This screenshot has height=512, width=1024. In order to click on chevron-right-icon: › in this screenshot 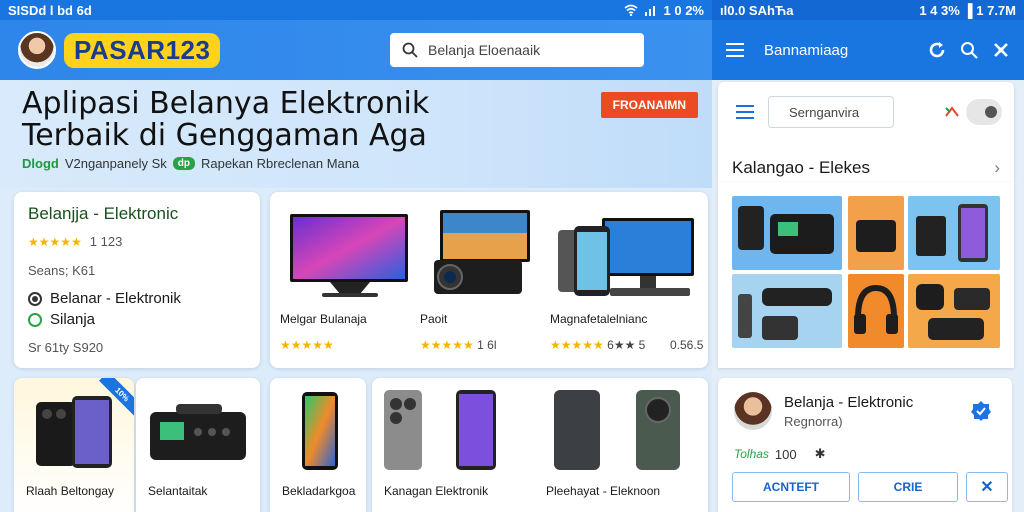, I will do `click(997, 167)`.